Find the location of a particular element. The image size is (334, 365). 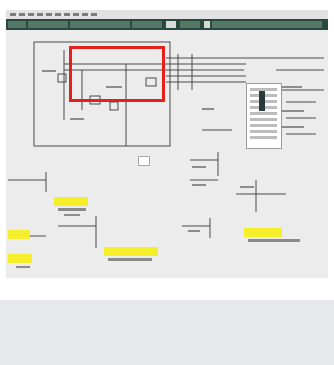

list-selection-icon is located at coordinates (262, 101).